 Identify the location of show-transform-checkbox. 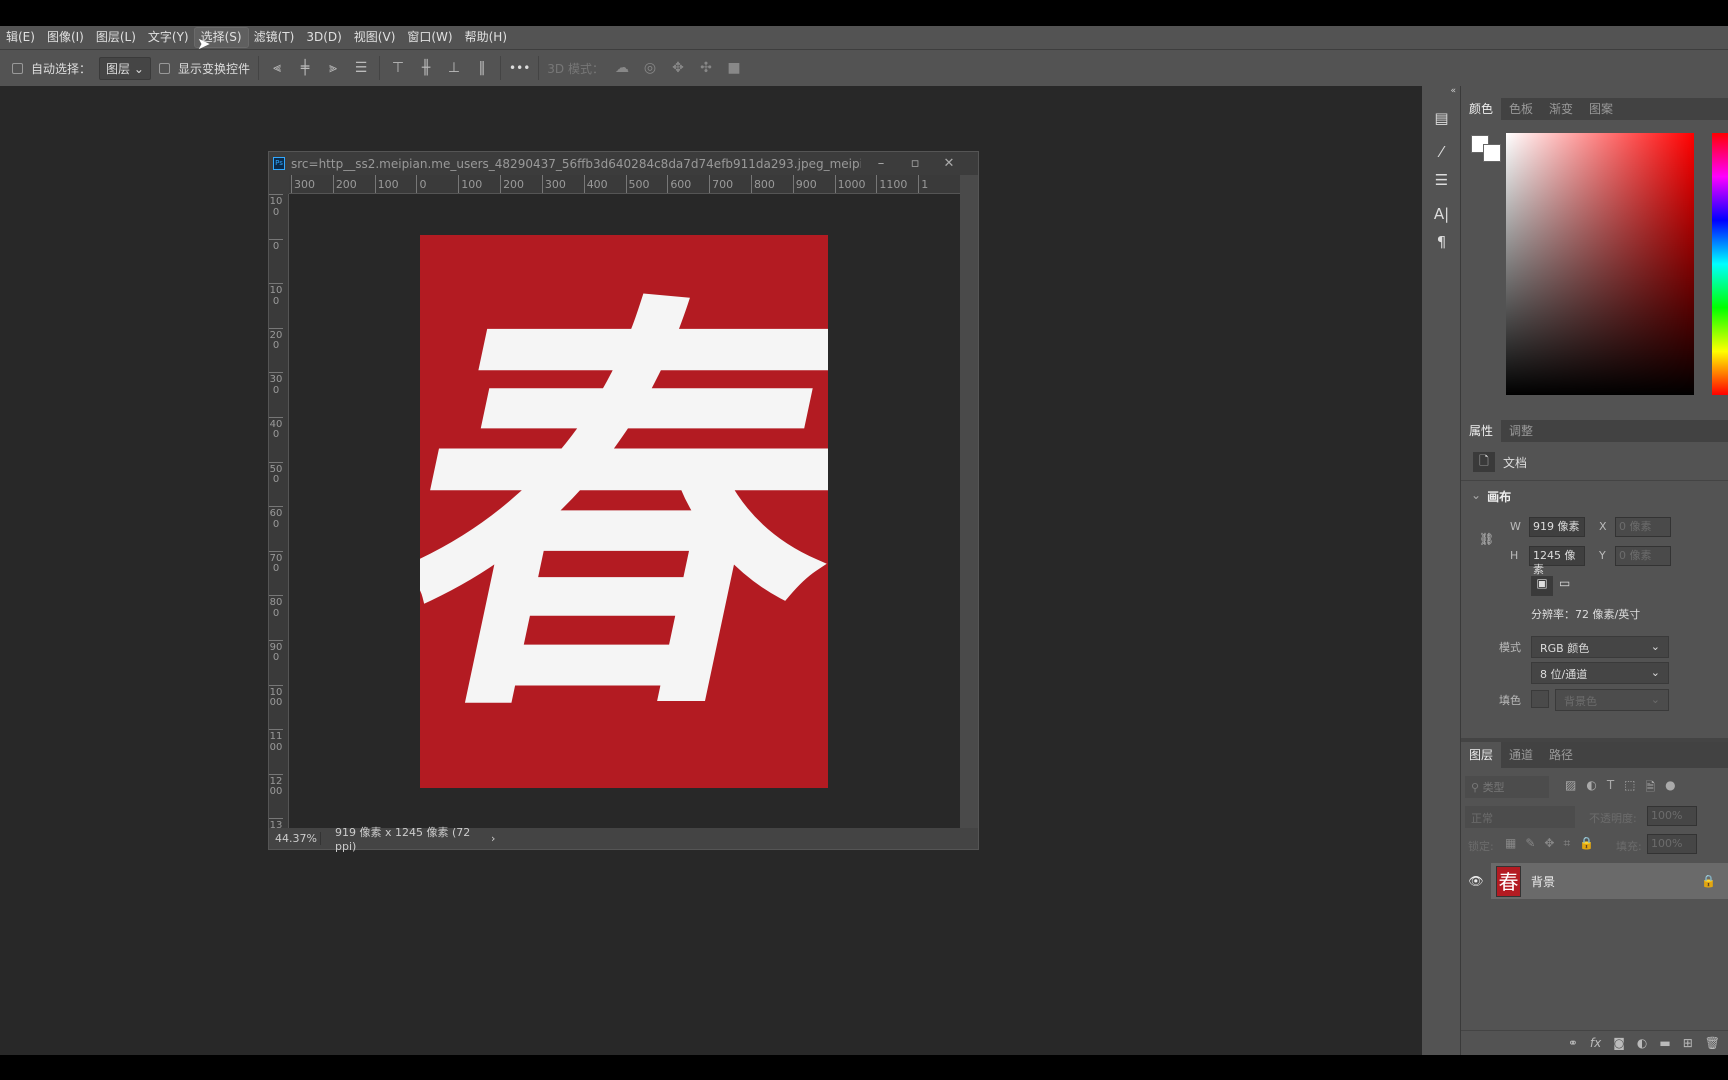
(165, 68).